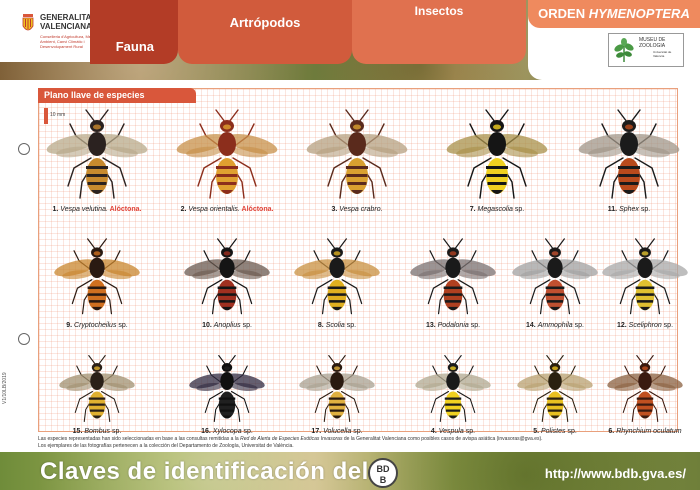 The width and height of the screenshot is (700, 490). What do you see at coordinates (97, 209) in the screenshot?
I see `species-caption: 1. Vespa velutina. Alóctona.` at bounding box center [97, 209].